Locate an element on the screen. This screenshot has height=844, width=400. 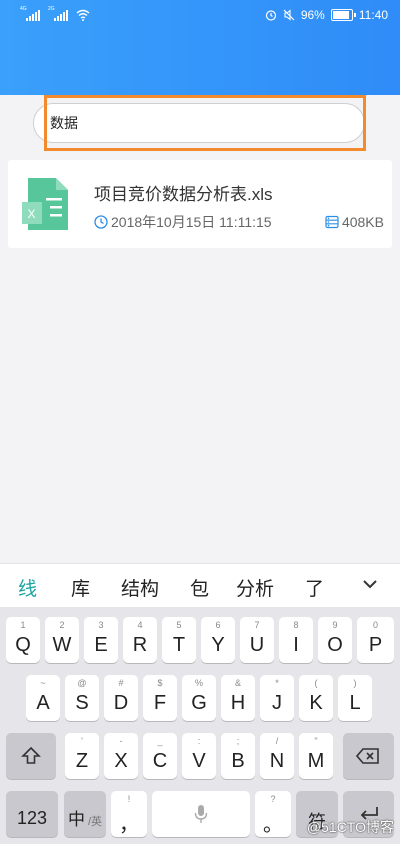
xls-file-icon: X is located at coordinates (45, 204).